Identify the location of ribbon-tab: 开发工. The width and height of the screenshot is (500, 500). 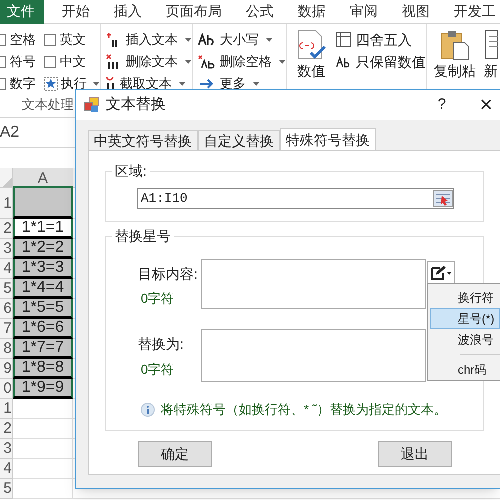
(471, 12).